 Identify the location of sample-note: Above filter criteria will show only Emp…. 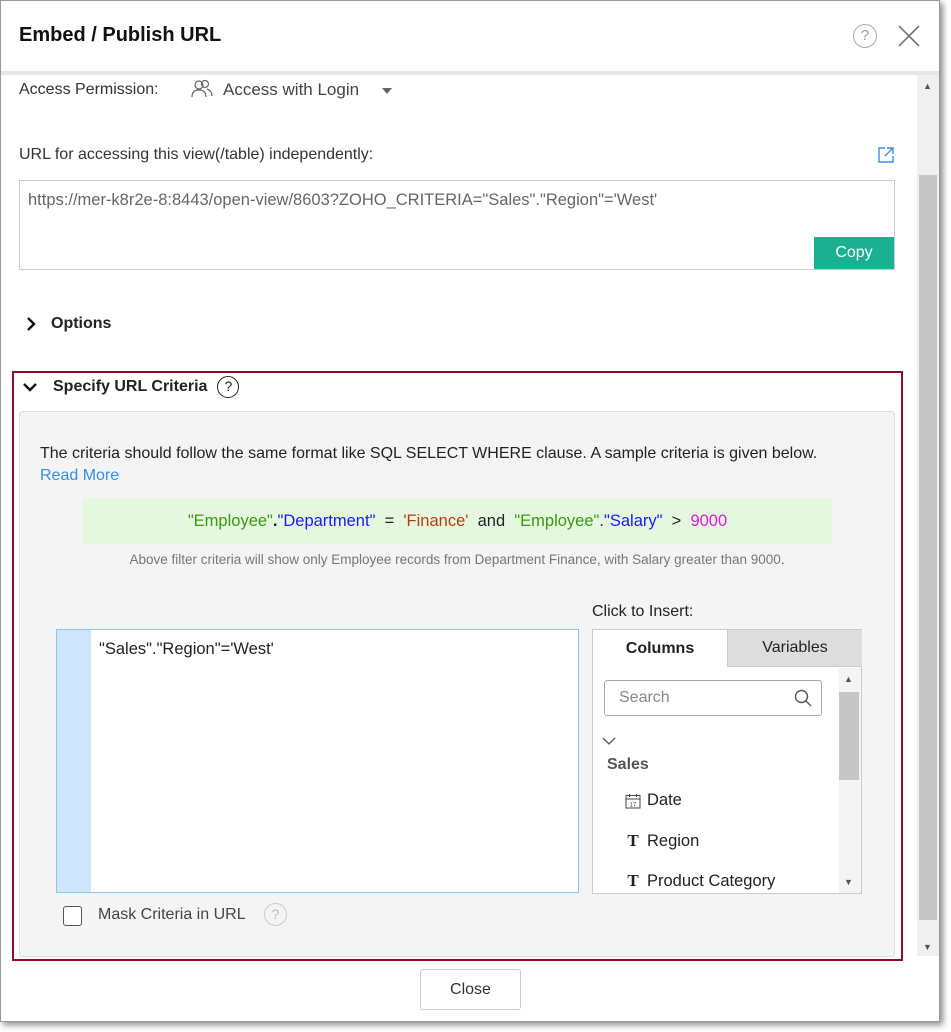
(457, 559).